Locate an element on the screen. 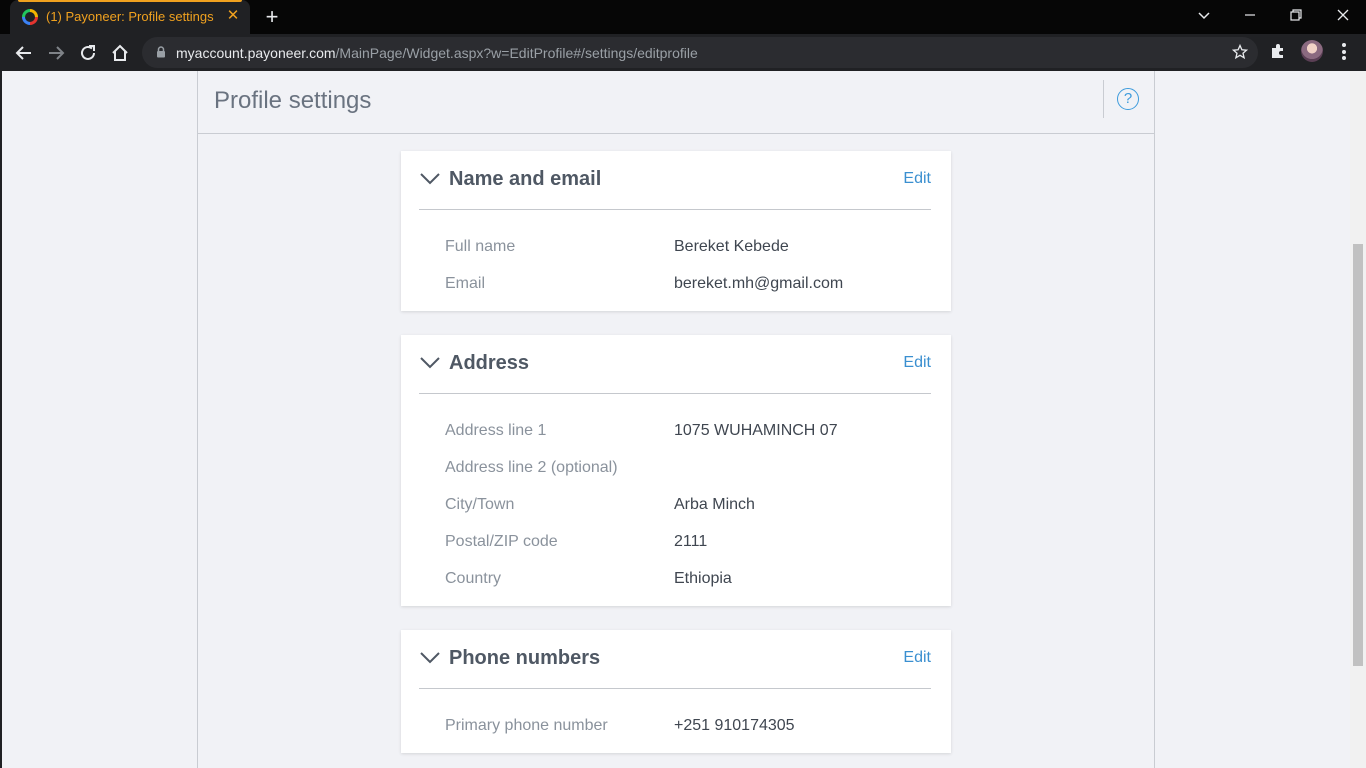 This screenshot has height=768, width=1366. field-row: Full name Bereket Kebede is located at coordinates (685, 249).